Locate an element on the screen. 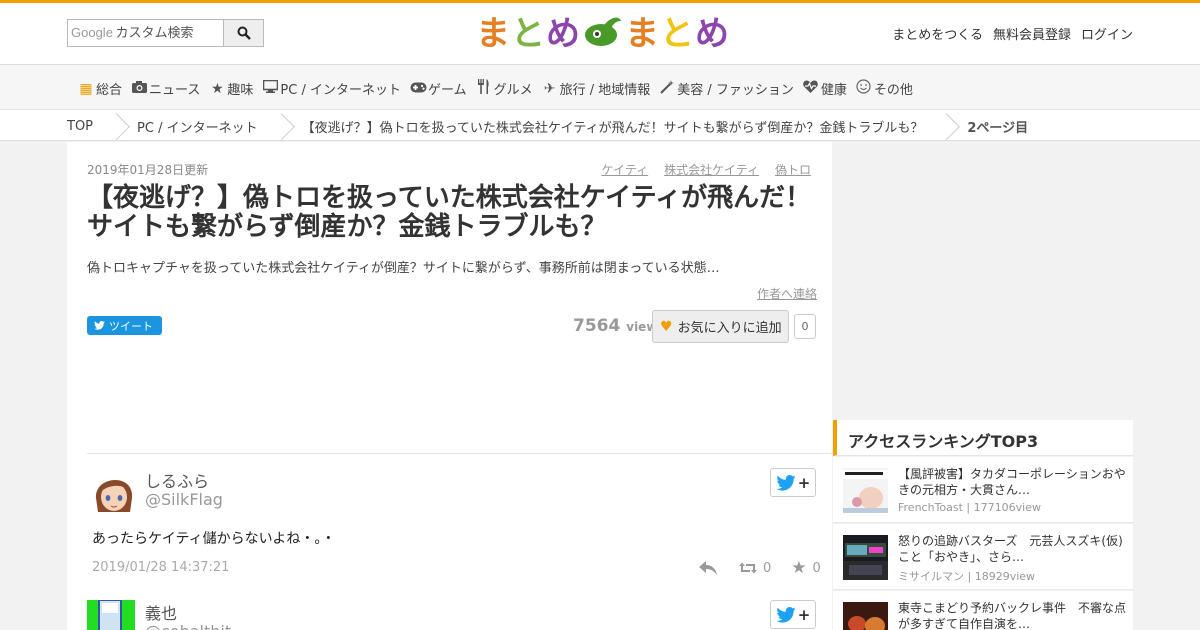  register-link: 無料会員登録 is located at coordinates (1032, 33).